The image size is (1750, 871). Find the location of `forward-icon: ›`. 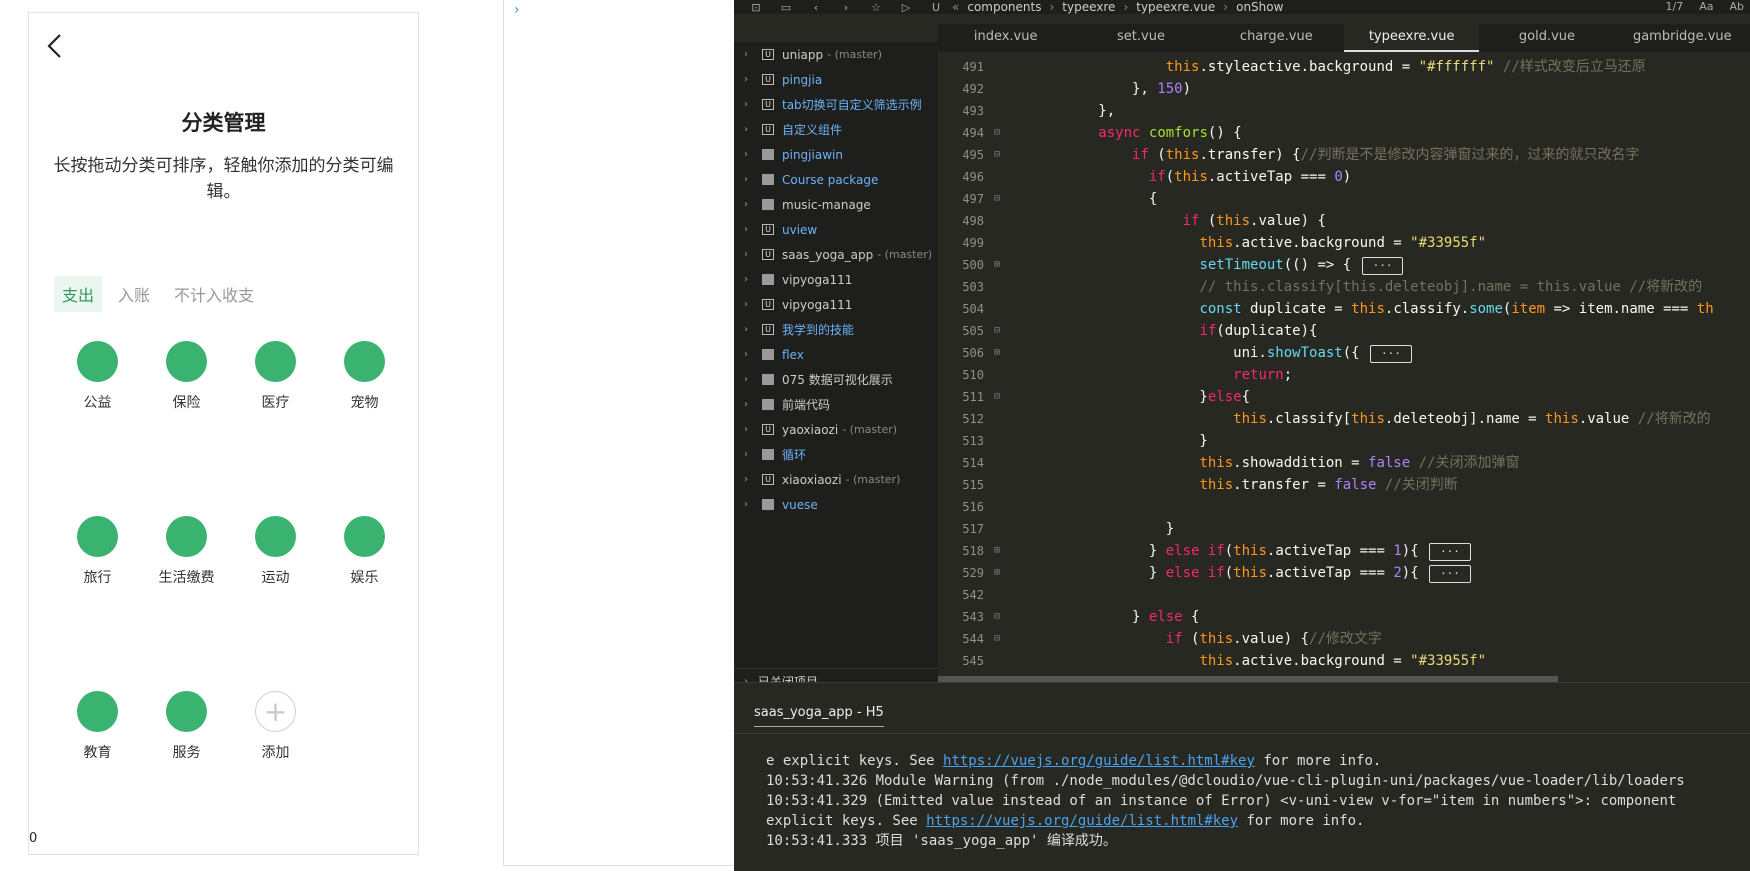

forward-icon: › is located at coordinates (846, 7).